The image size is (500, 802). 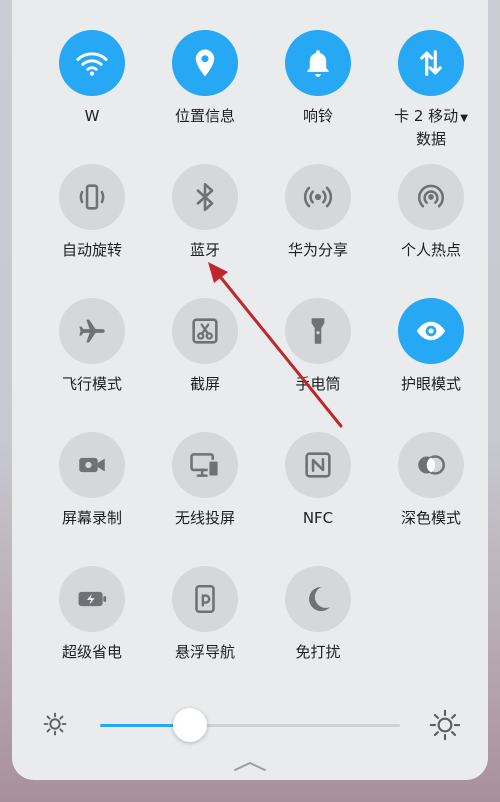 I want to click on tile-ring: 响铃, so click(x=318, y=78).